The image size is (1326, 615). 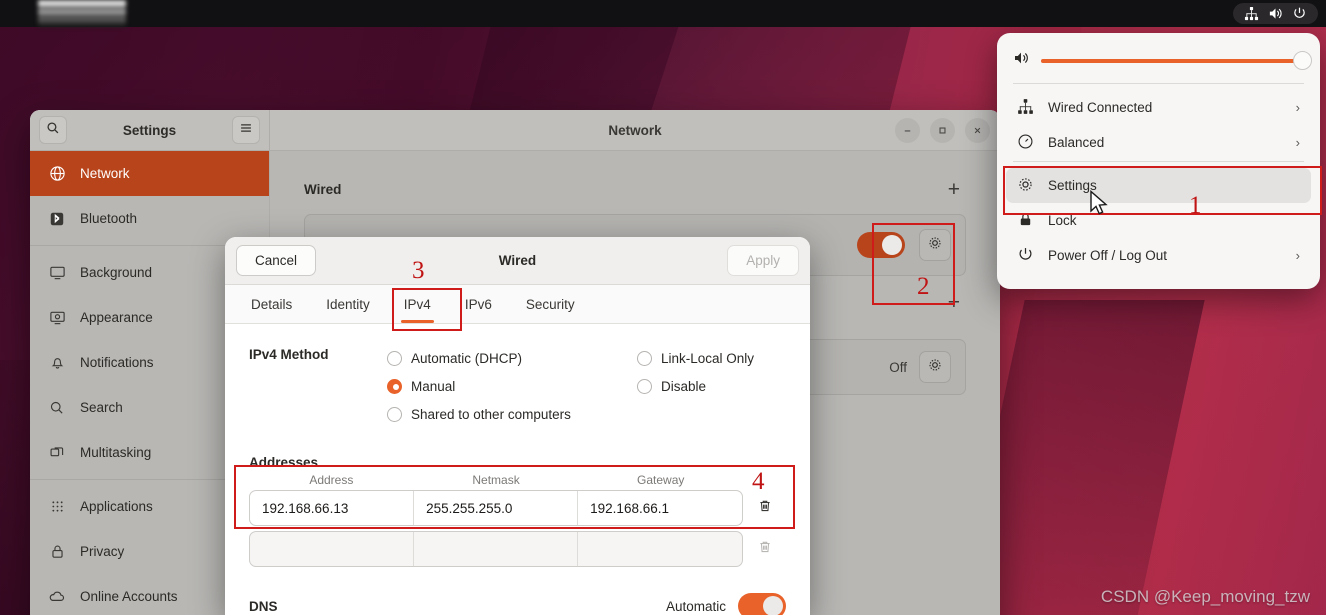 I want to click on dns-automatic-toggle, so click(x=762, y=604).